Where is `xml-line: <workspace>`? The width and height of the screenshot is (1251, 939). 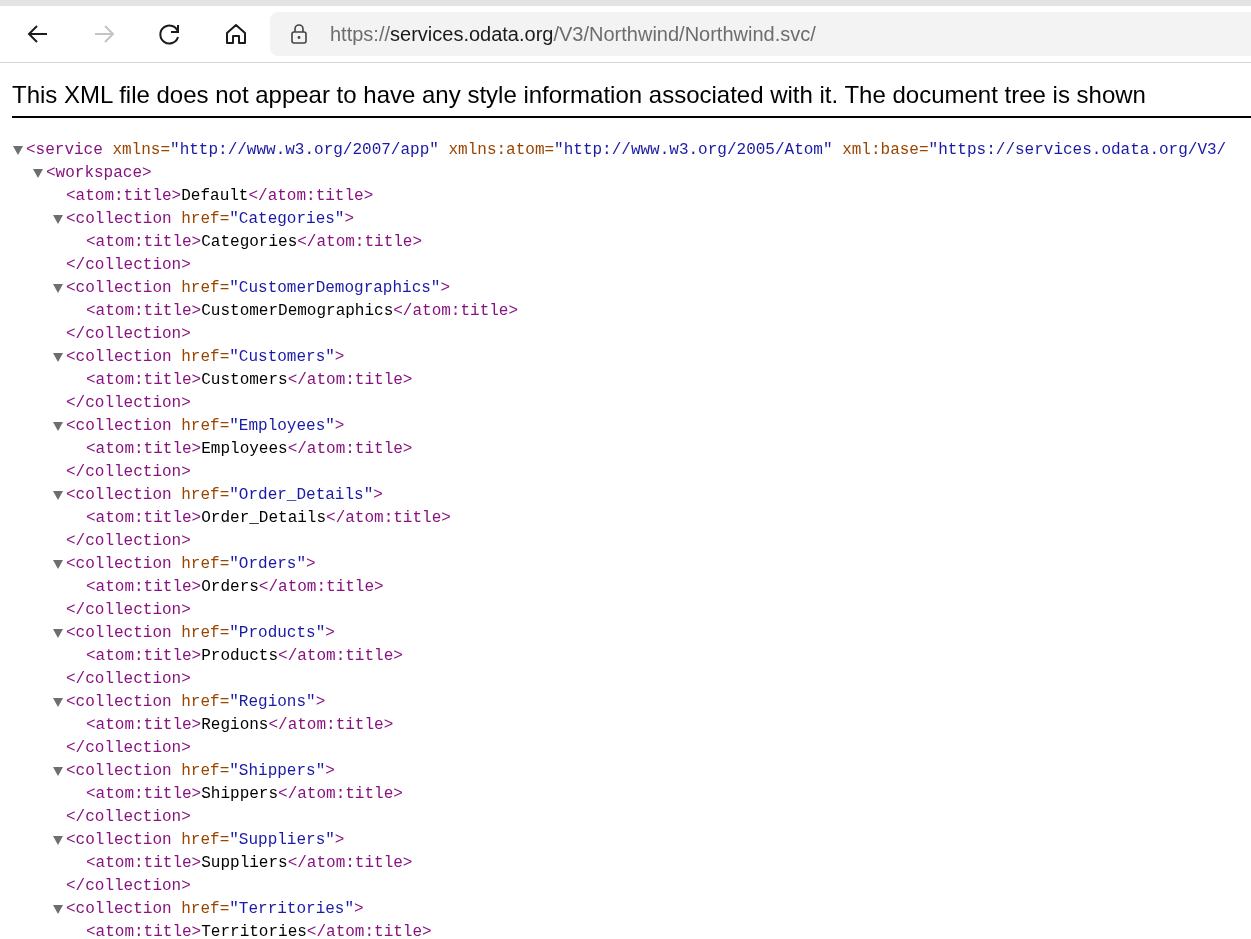 xml-line: <workspace> is located at coordinates (99, 172).